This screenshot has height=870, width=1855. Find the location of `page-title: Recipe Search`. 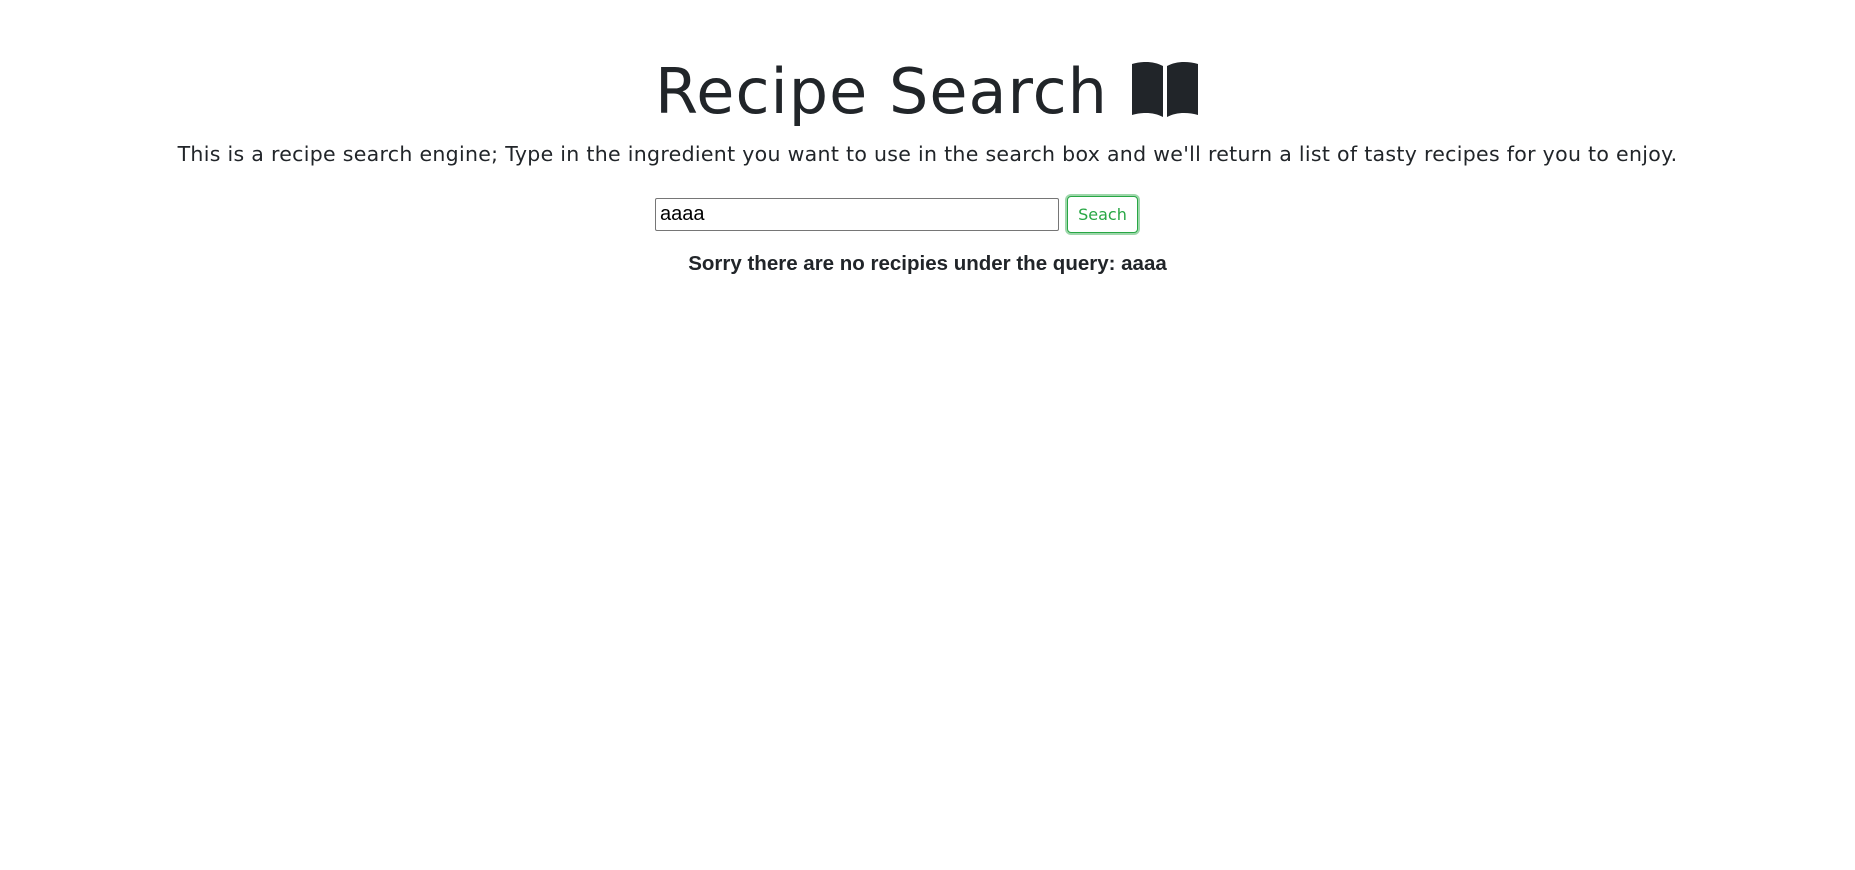

page-title: Recipe Search is located at coordinates (881, 91).